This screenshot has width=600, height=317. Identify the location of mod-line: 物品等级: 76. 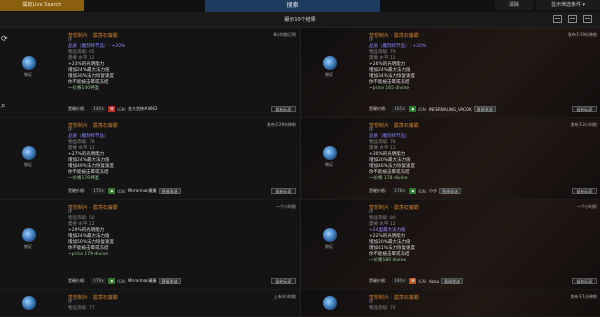
(382, 308).